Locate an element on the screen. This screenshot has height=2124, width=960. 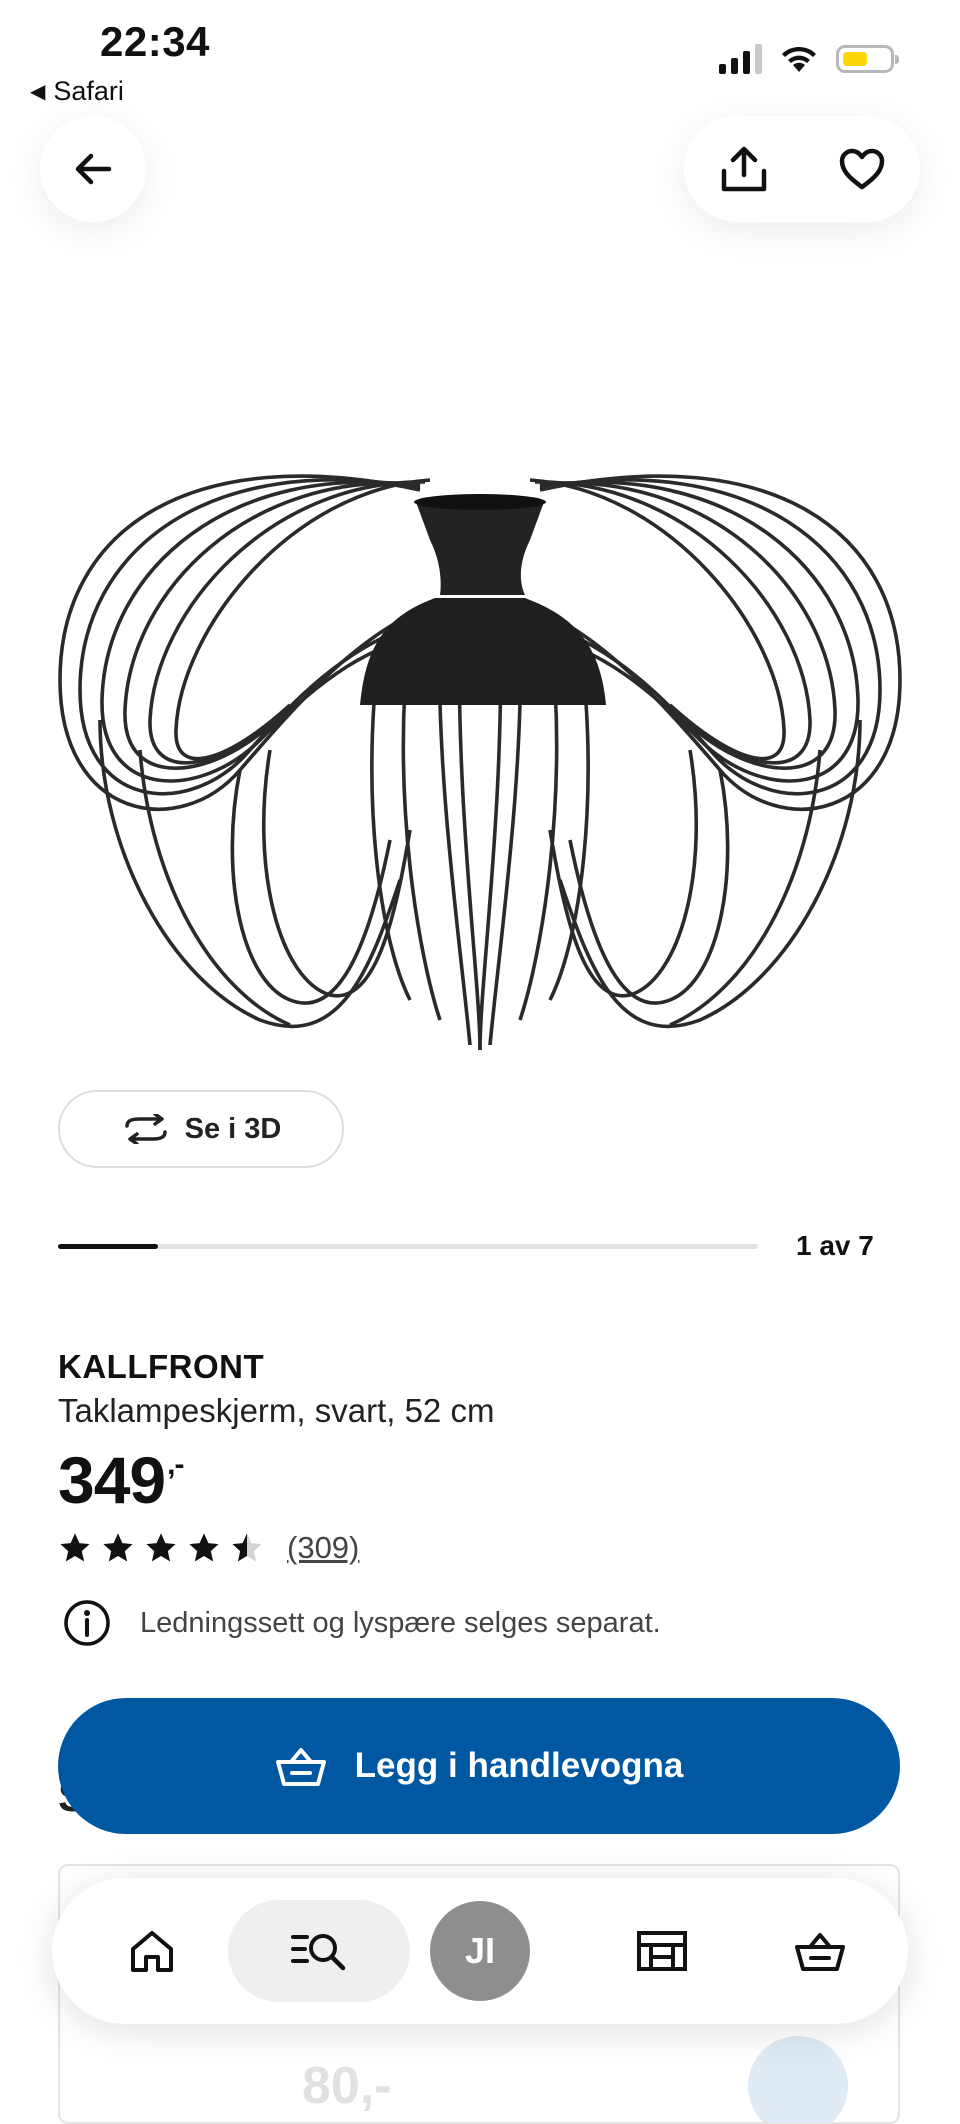
view-3d-button: Se i 3D is located at coordinates (201, 1129).